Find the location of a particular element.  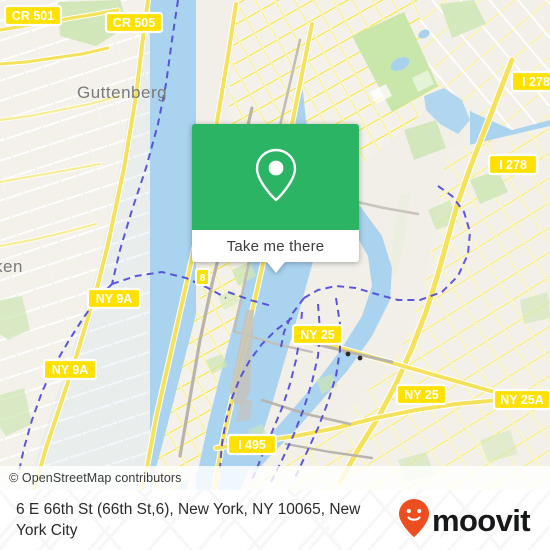

svg-text: 8 is located at coordinates (203, 278).